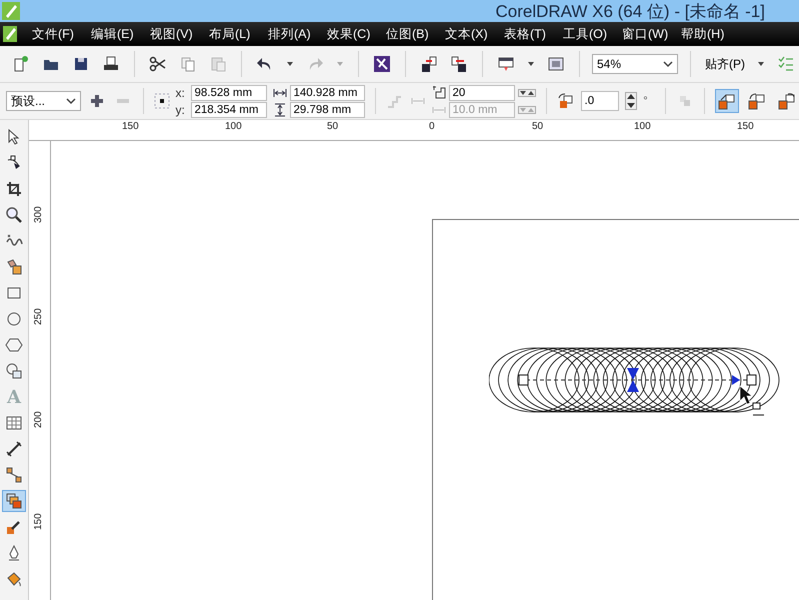 This screenshot has height=600, width=799. I want to click on zoom-dropdown: 54%, so click(635, 64).